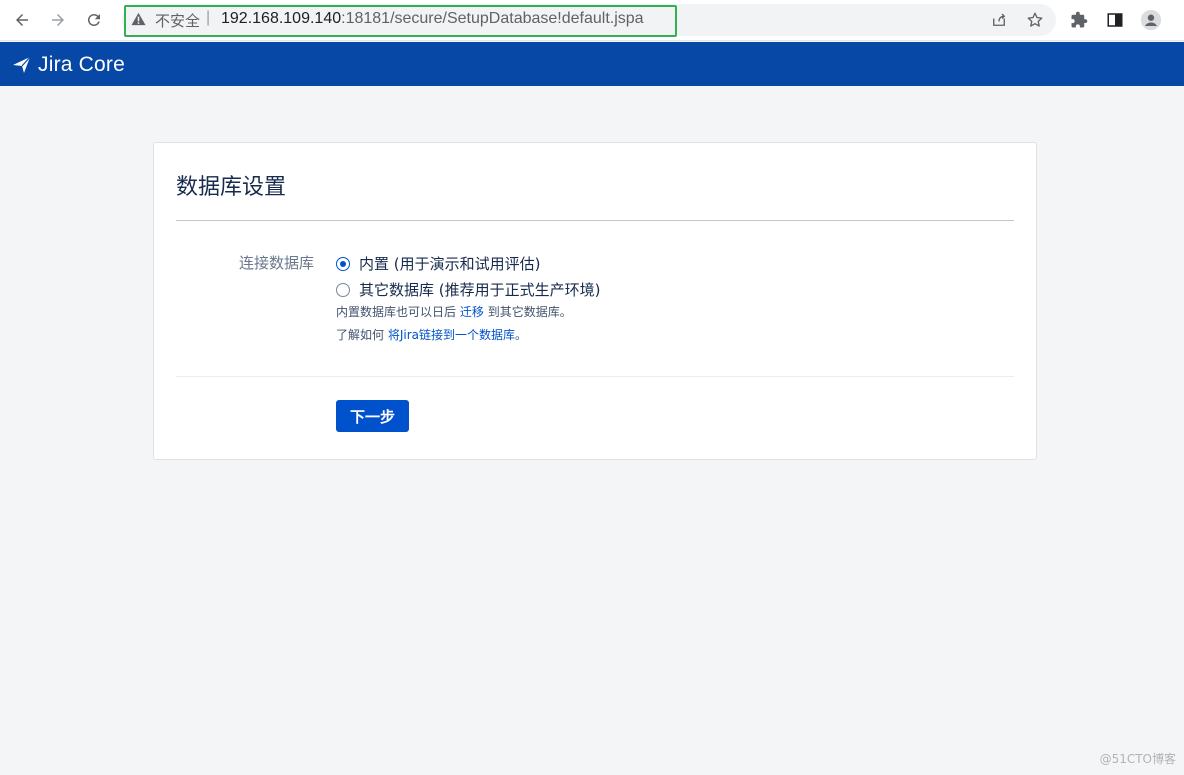  Describe the element at coordinates (58, 20) in the screenshot. I see `forward-icon` at that location.